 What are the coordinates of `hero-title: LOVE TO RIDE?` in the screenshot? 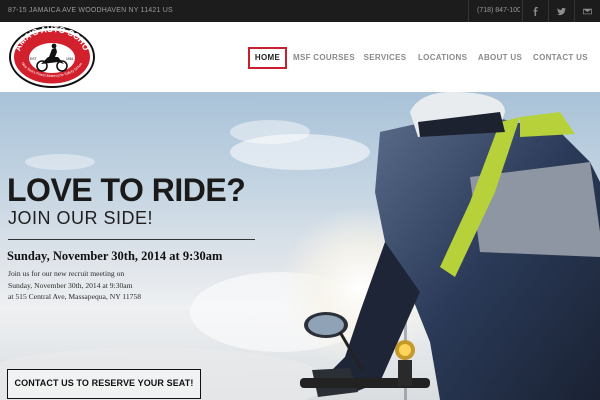 It's located at (126, 190).